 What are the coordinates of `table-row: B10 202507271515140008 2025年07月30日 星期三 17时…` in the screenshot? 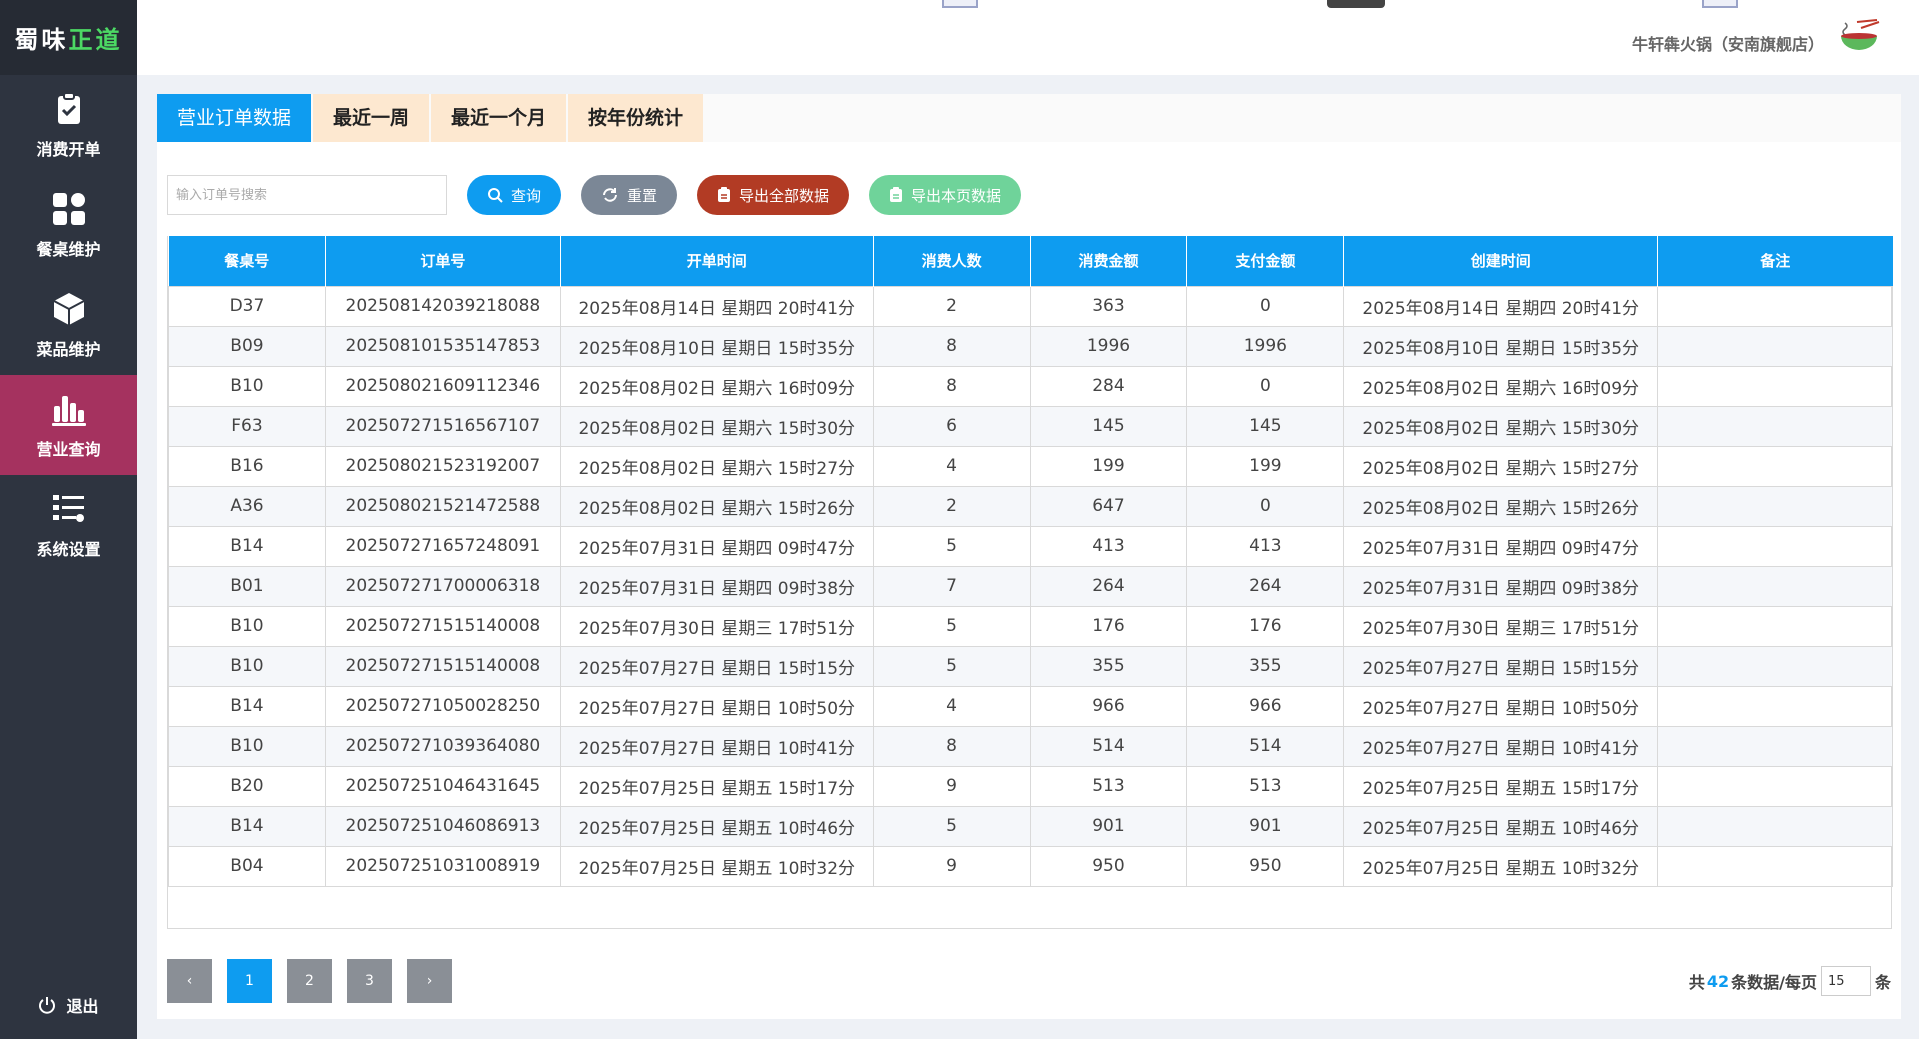 It's located at (1030, 626).